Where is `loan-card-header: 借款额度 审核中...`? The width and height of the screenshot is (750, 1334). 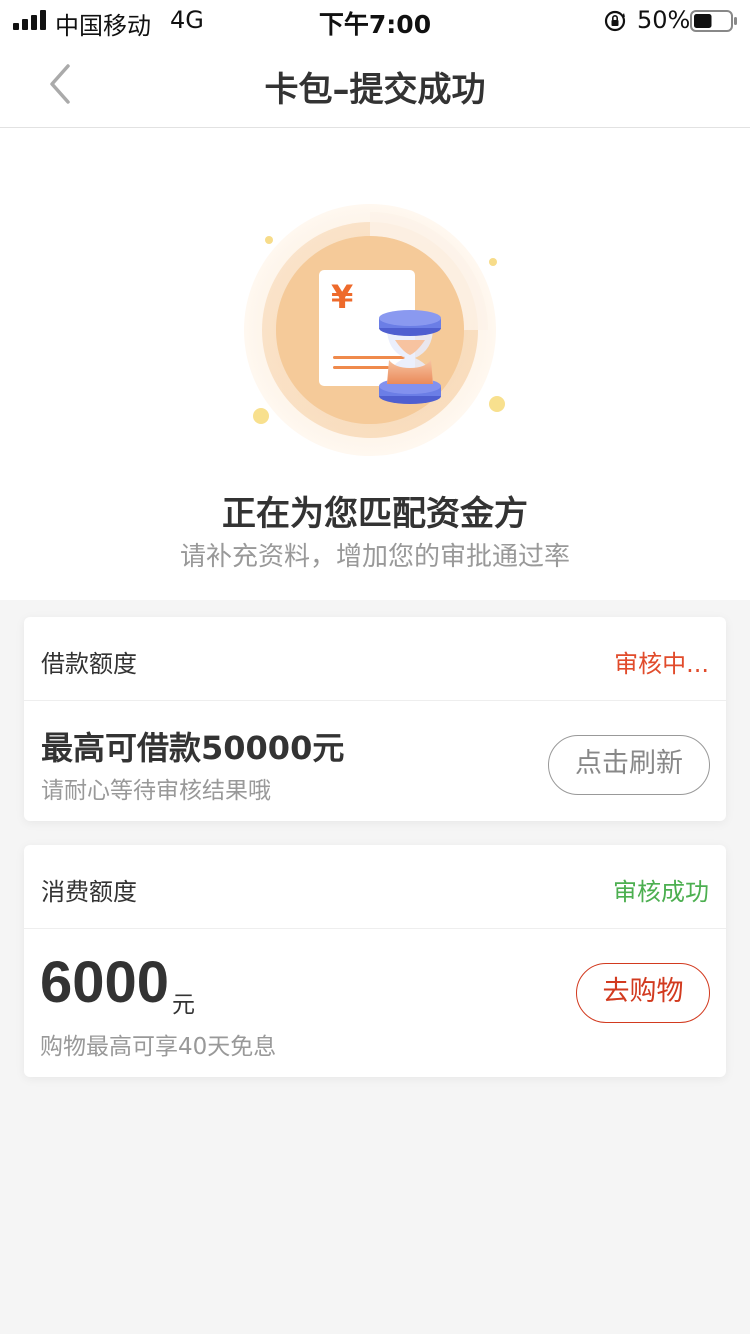
loan-card-header: 借款额度 审核中... is located at coordinates (375, 659).